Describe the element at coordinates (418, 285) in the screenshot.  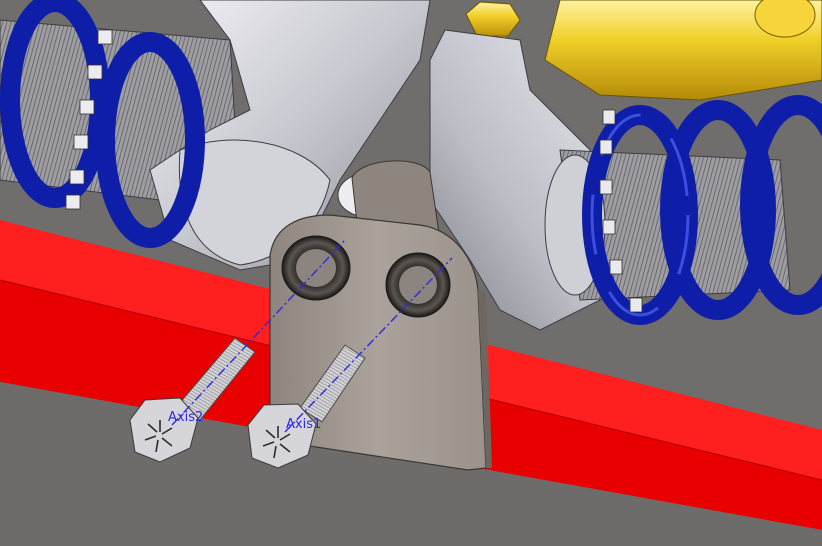
I see `bracket-hole-right-inner` at that location.